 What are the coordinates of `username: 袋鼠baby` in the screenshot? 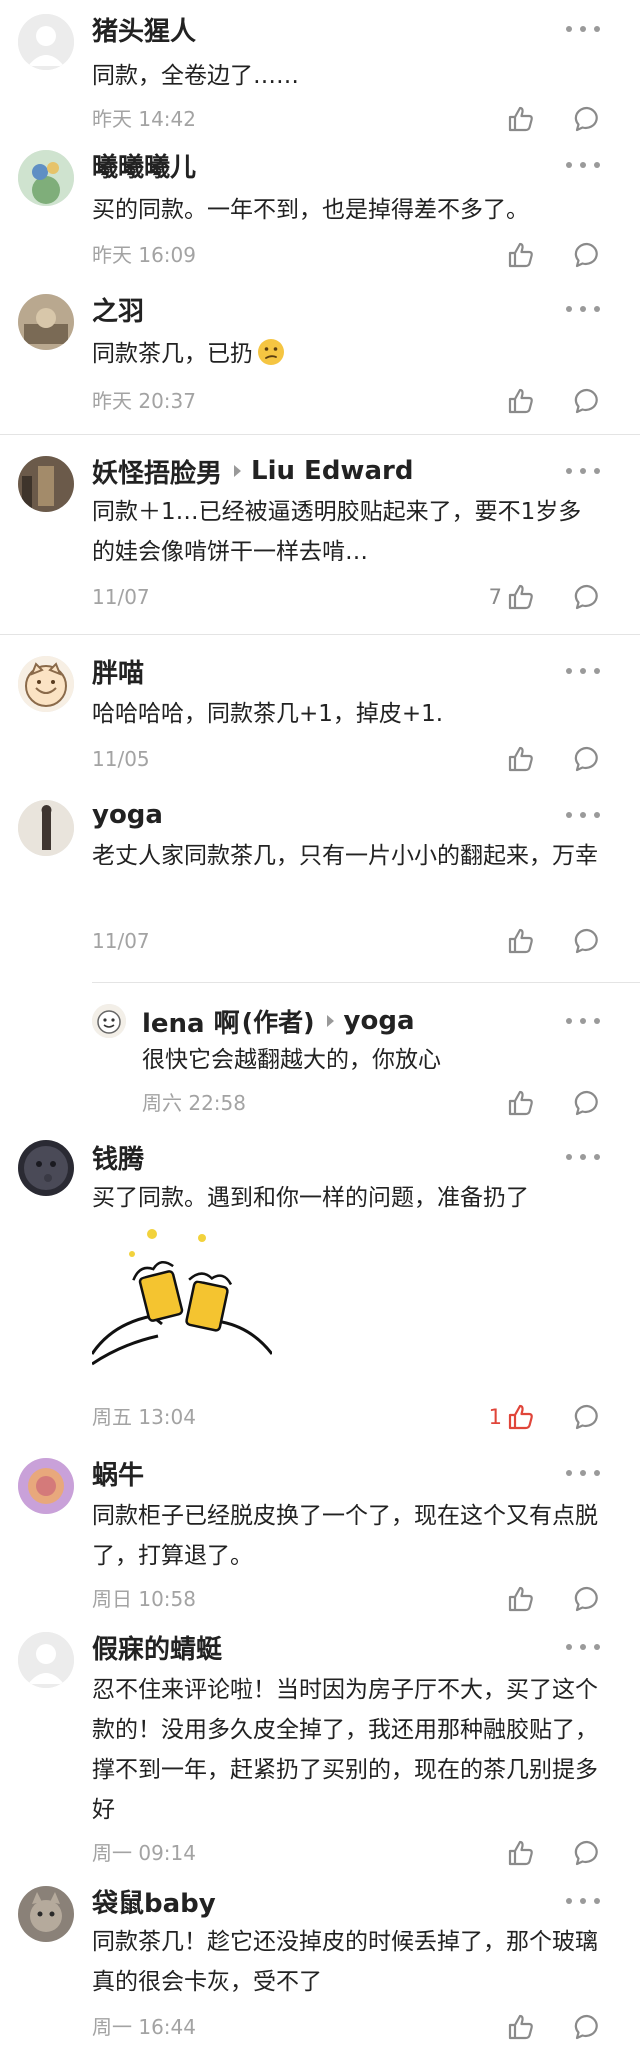 It's located at (154, 1901).